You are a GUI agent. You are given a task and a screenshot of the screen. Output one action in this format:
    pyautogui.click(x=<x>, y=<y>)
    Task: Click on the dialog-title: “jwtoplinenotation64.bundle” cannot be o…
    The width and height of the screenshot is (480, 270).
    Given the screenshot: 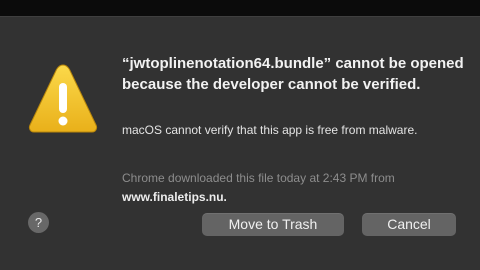 What is the action you would take?
    pyautogui.click(x=293, y=74)
    